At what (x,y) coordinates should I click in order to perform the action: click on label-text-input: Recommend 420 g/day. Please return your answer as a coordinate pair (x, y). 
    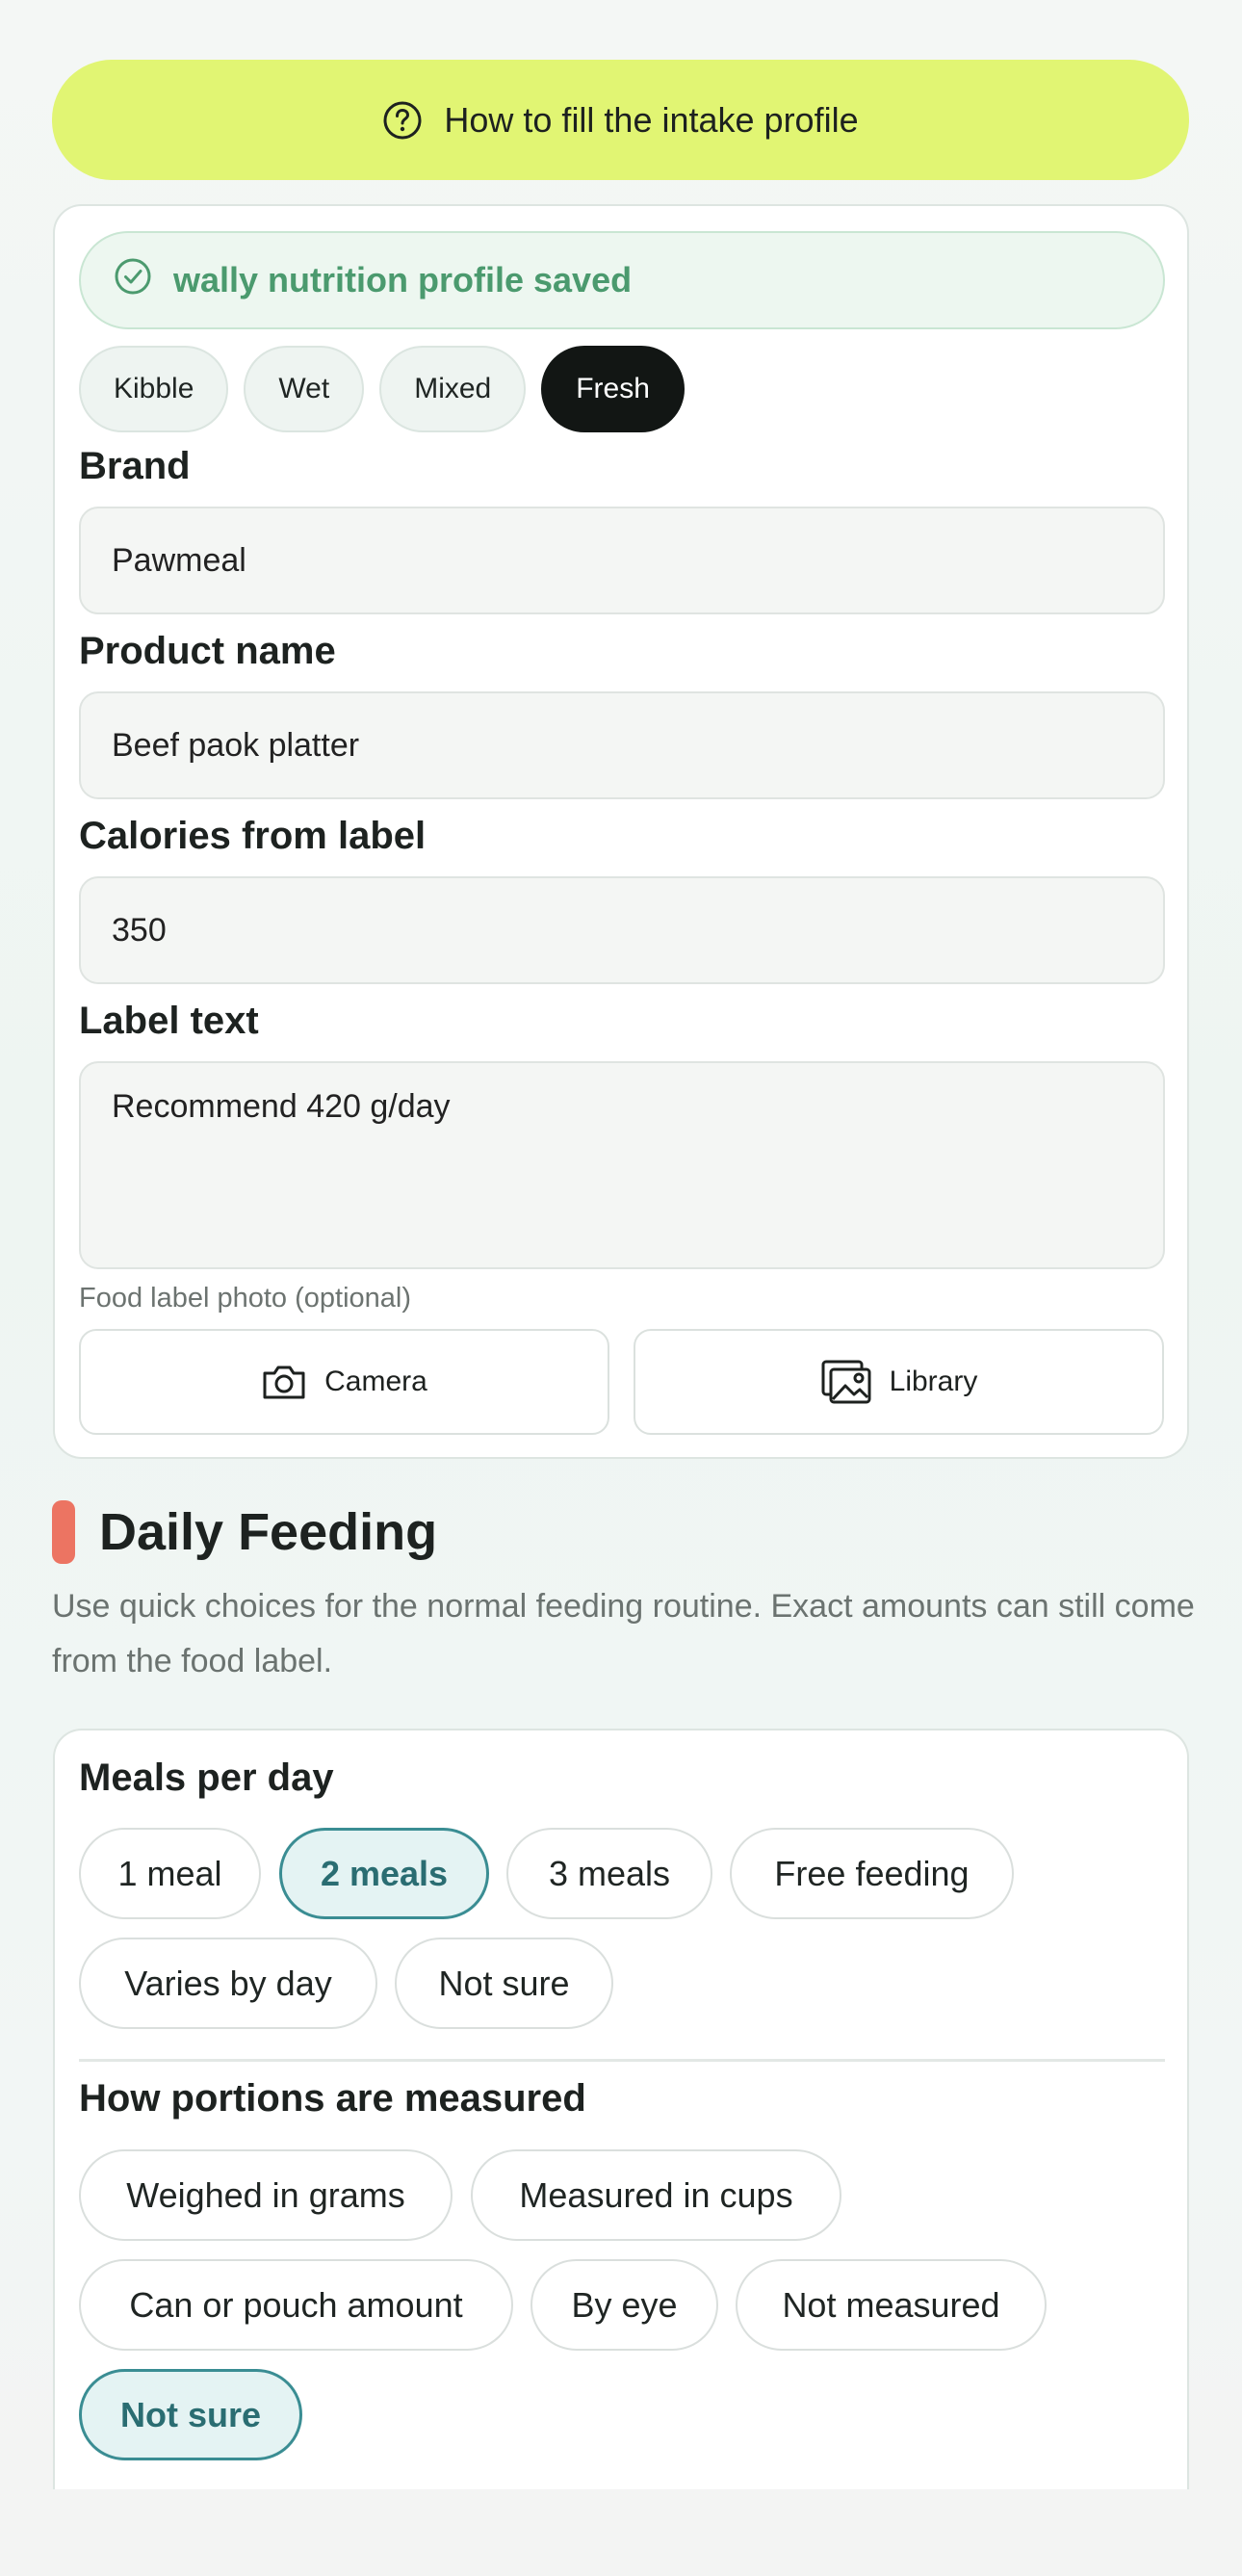
    Looking at the image, I should click on (622, 1165).